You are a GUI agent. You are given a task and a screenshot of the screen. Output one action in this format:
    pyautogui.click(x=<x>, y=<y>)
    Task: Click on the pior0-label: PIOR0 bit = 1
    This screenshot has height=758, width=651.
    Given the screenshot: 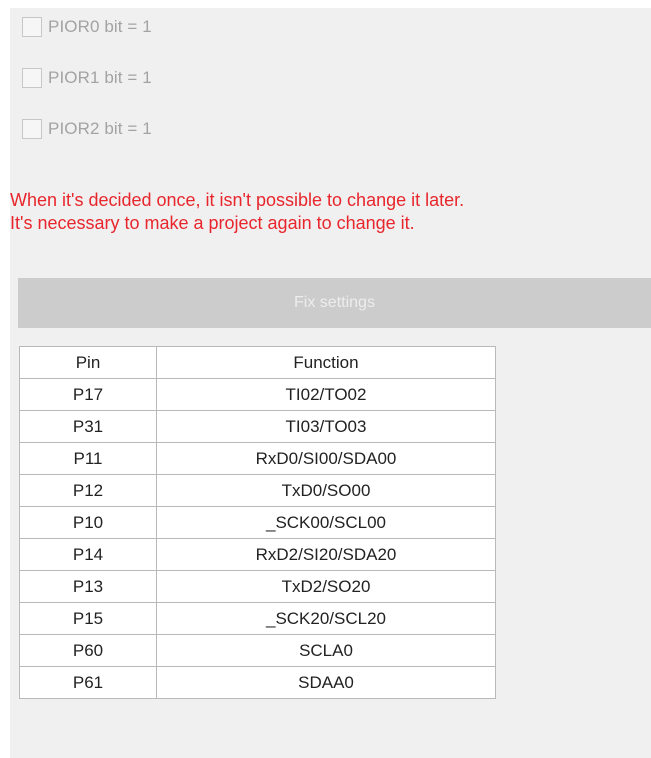 What is the action you would take?
    pyautogui.click(x=100, y=26)
    